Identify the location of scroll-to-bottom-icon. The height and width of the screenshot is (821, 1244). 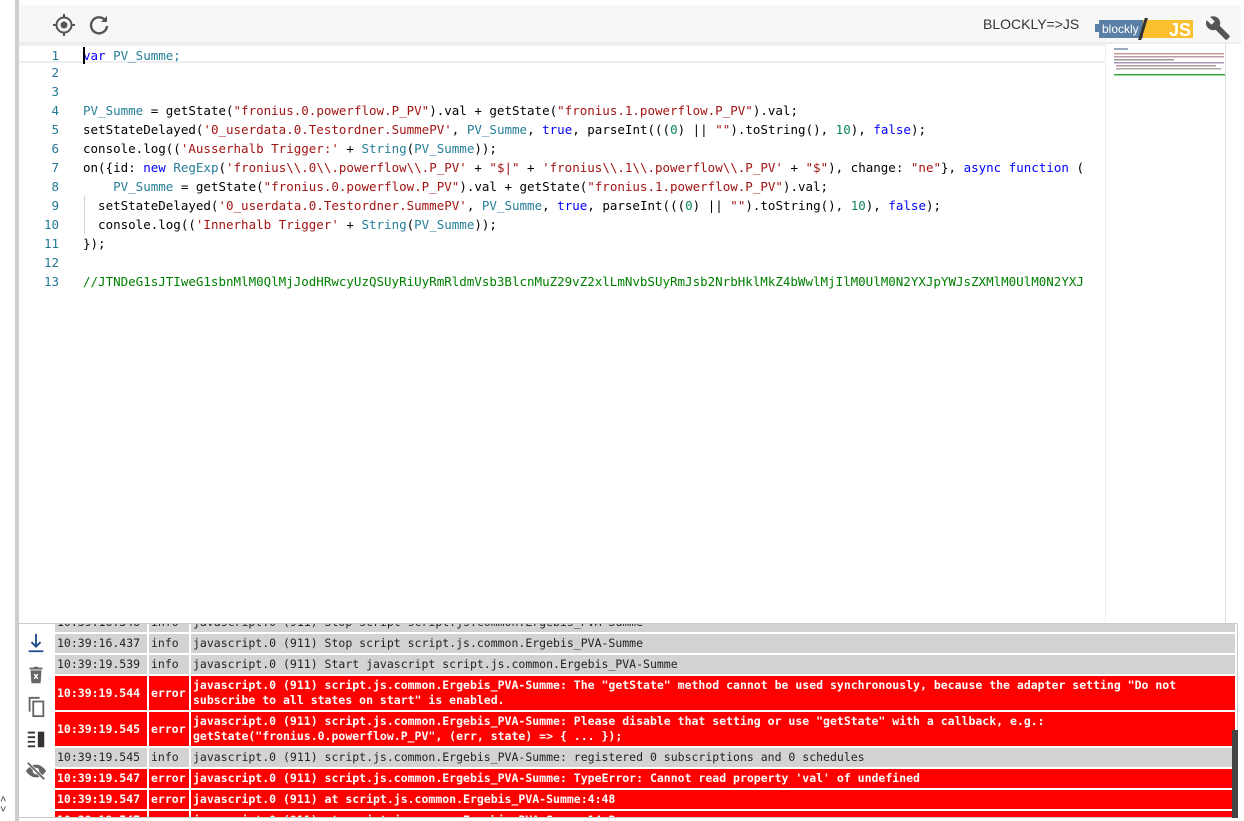
(36, 643).